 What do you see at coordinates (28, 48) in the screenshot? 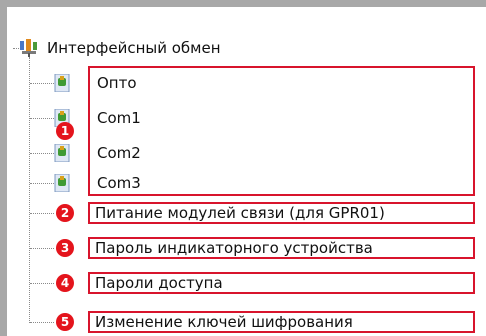
I see `network-interfaces-icon` at bounding box center [28, 48].